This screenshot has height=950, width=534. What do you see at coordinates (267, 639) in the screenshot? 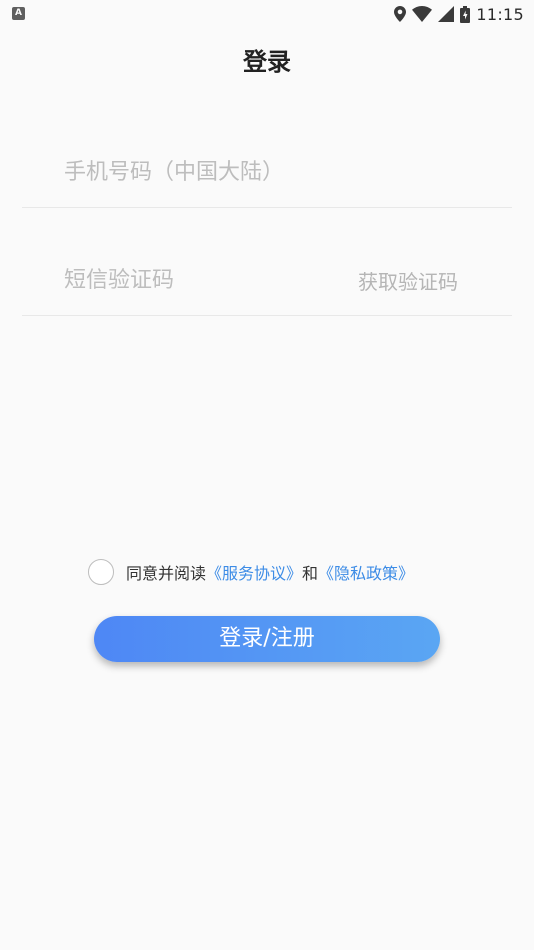
I see `login-register-button: 登录/注册` at bounding box center [267, 639].